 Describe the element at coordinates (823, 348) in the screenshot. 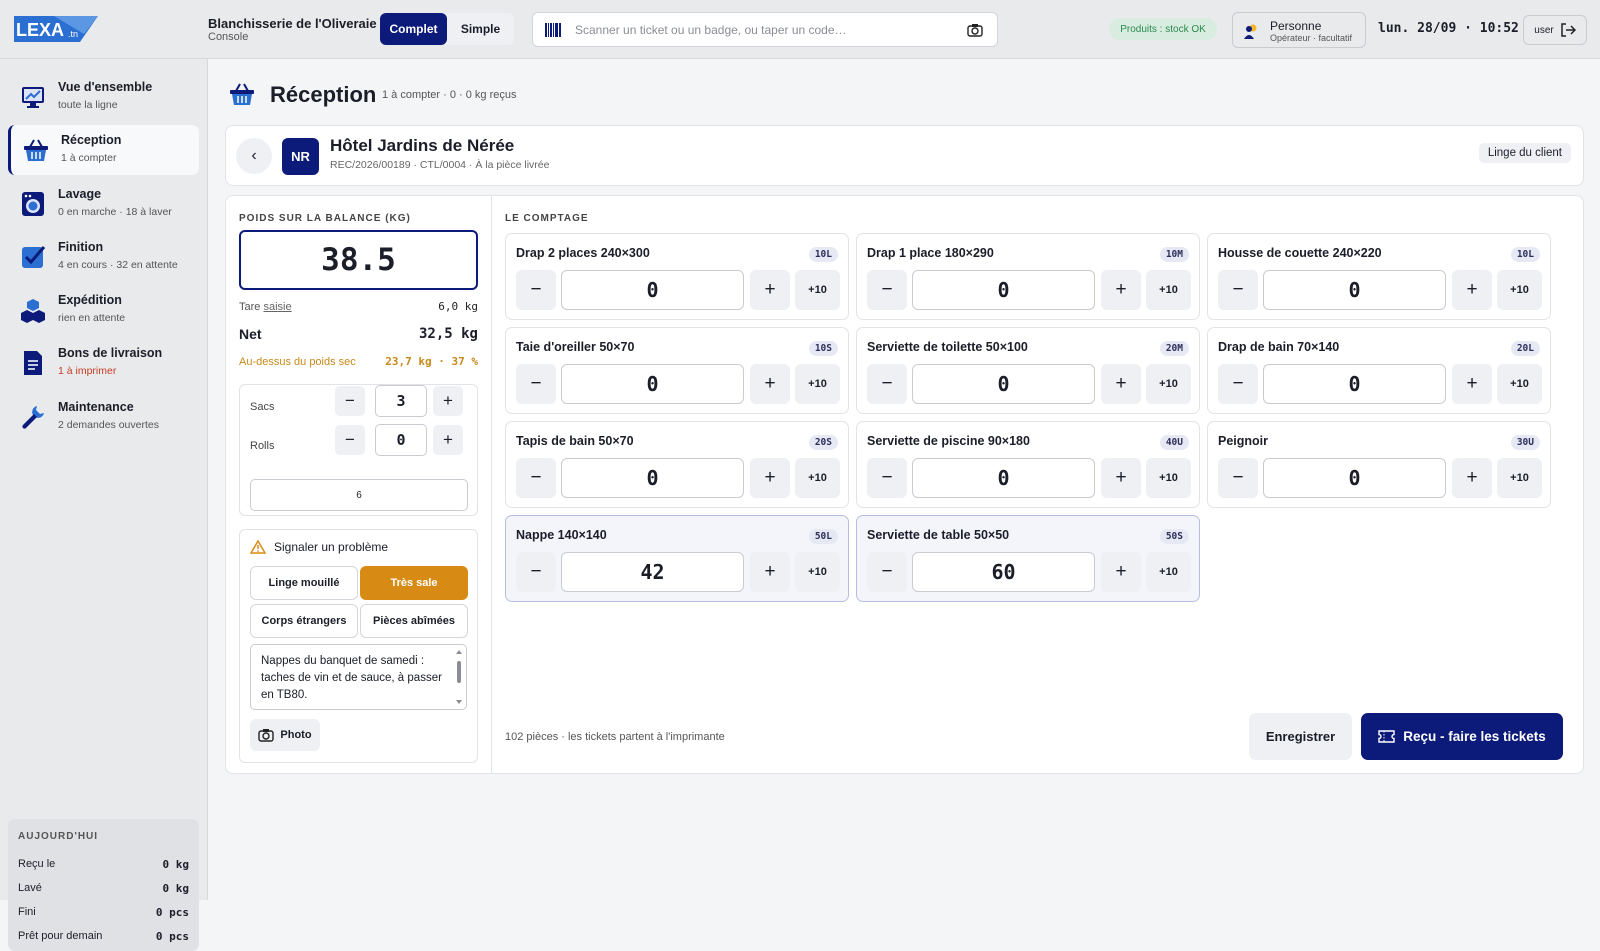

I see `count-item-code: 10S` at that location.